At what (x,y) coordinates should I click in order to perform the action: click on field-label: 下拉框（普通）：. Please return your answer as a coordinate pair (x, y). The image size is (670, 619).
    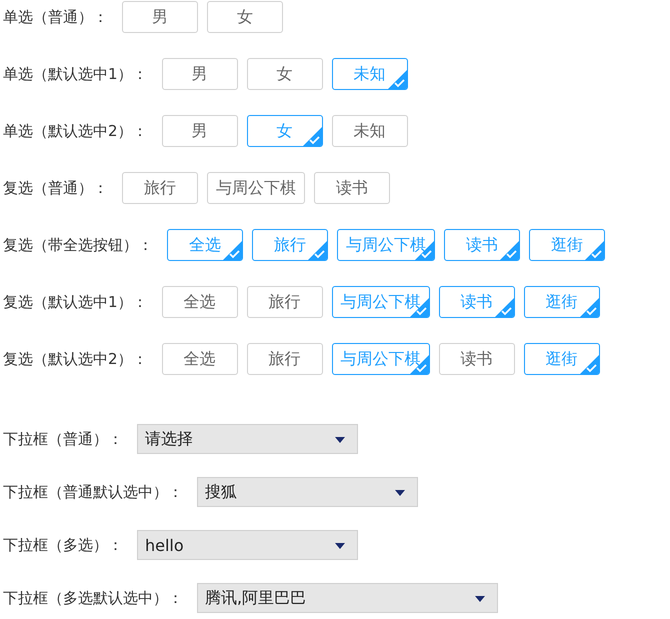
    Looking at the image, I should click on (63, 439).